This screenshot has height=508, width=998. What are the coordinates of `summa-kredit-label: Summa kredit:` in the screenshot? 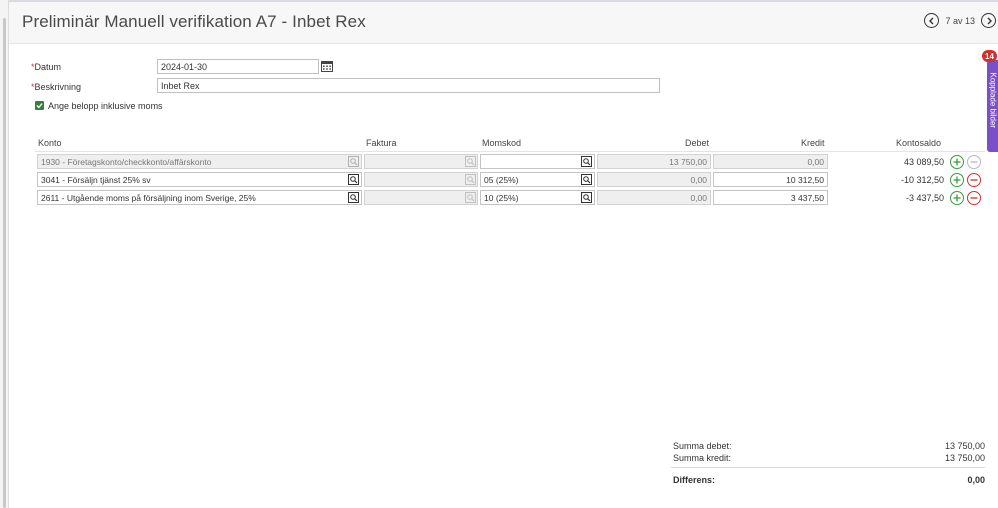 It's located at (702, 458).